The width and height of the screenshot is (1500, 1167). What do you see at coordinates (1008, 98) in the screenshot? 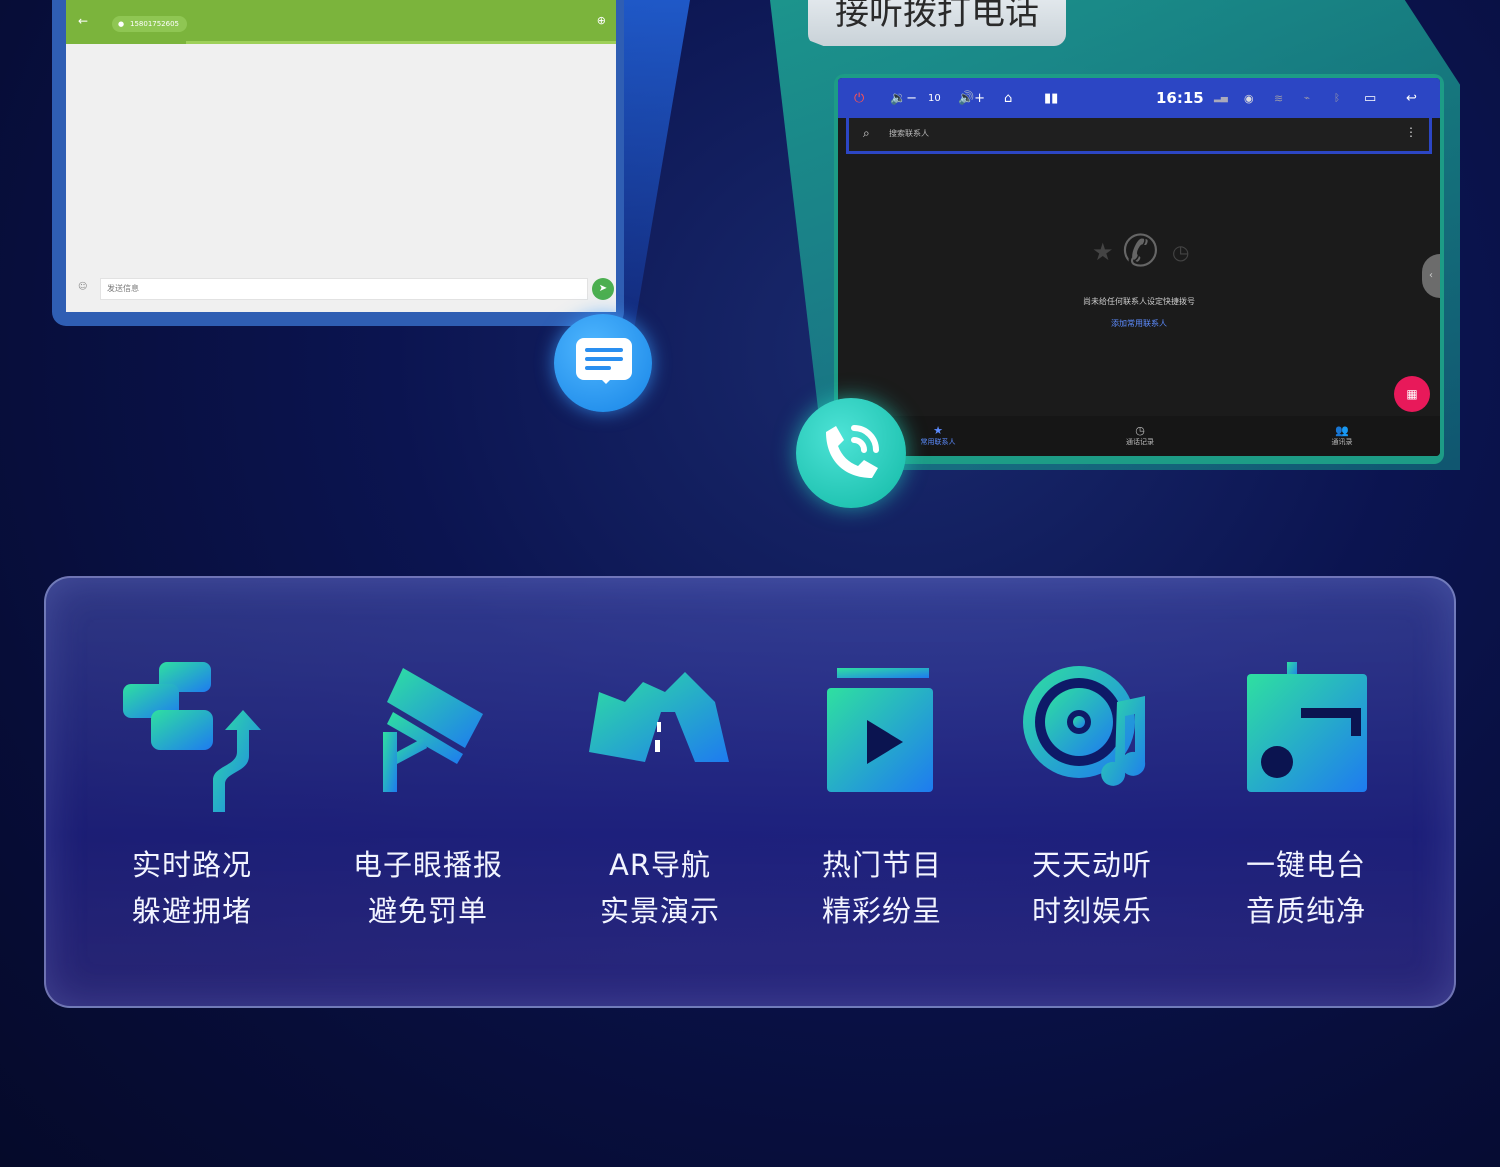
I see `home-icon: ⌂` at bounding box center [1008, 98].